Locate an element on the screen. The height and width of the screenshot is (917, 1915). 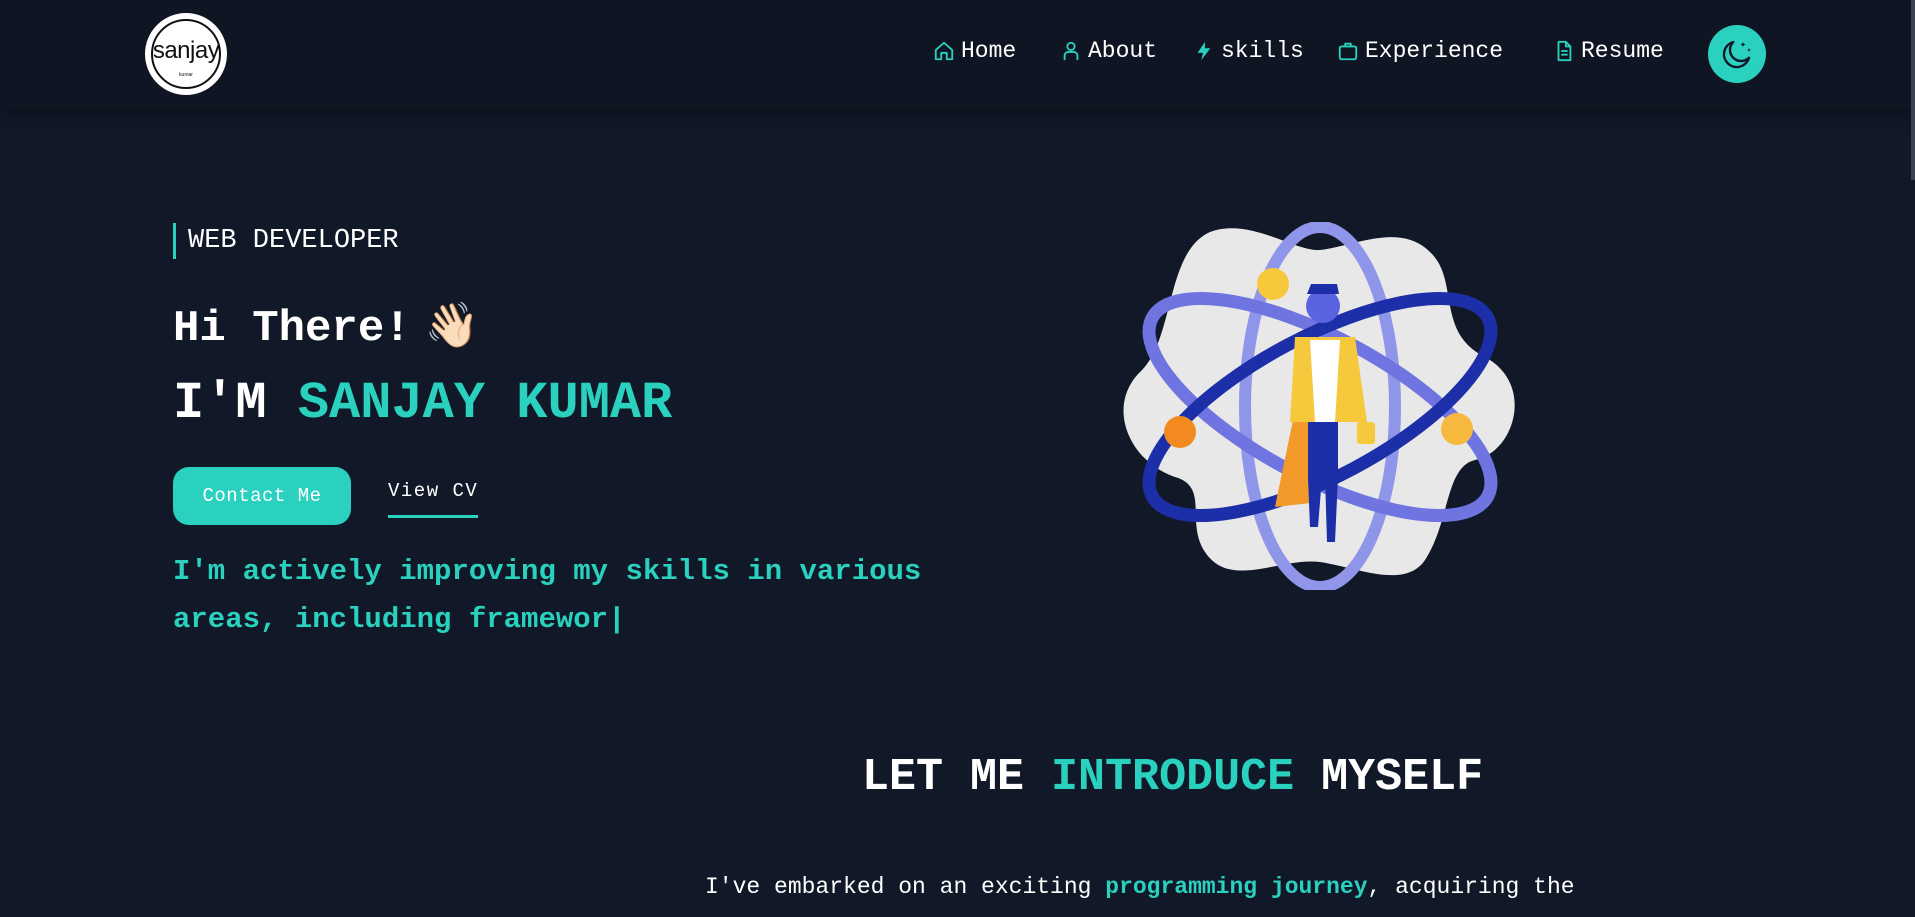
hero-role: WEB DEVELOPER is located at coordinates (286, 241).